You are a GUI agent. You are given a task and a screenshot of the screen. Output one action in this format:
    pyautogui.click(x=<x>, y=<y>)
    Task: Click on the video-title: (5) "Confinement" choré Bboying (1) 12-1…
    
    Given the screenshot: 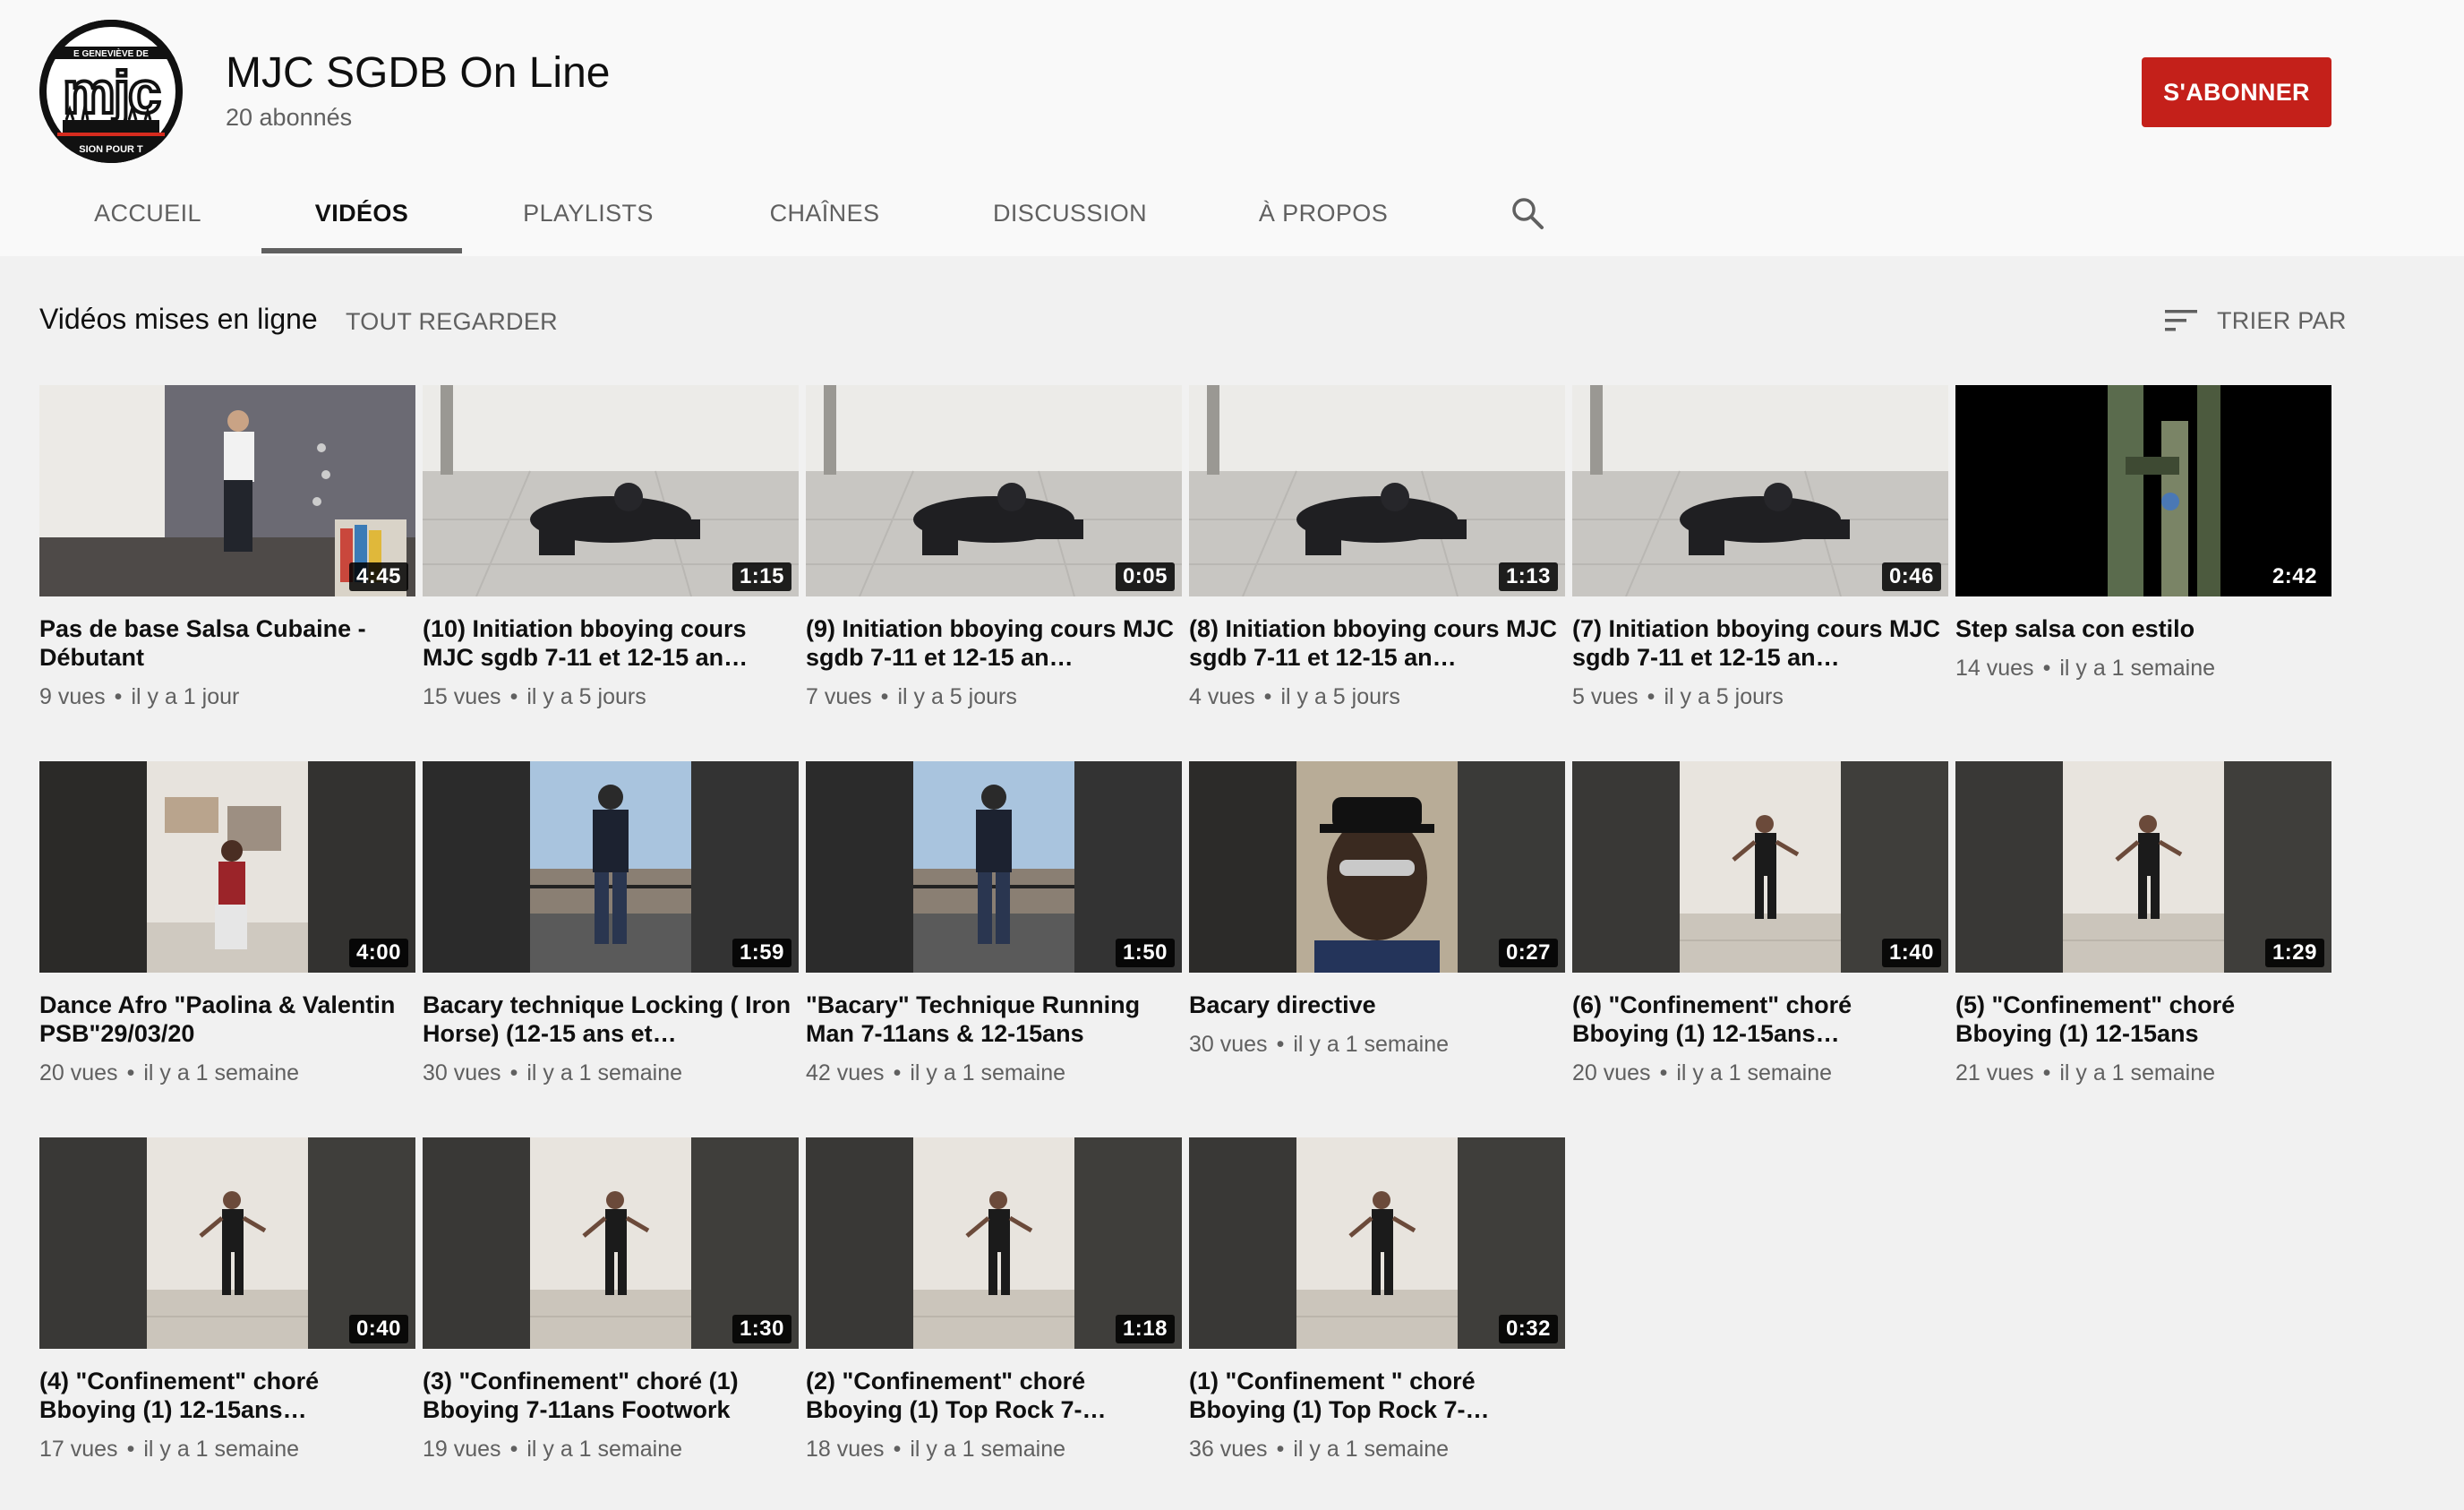 What is the action you would take?
    pyautogui.click(x=2143, y=1019)
    